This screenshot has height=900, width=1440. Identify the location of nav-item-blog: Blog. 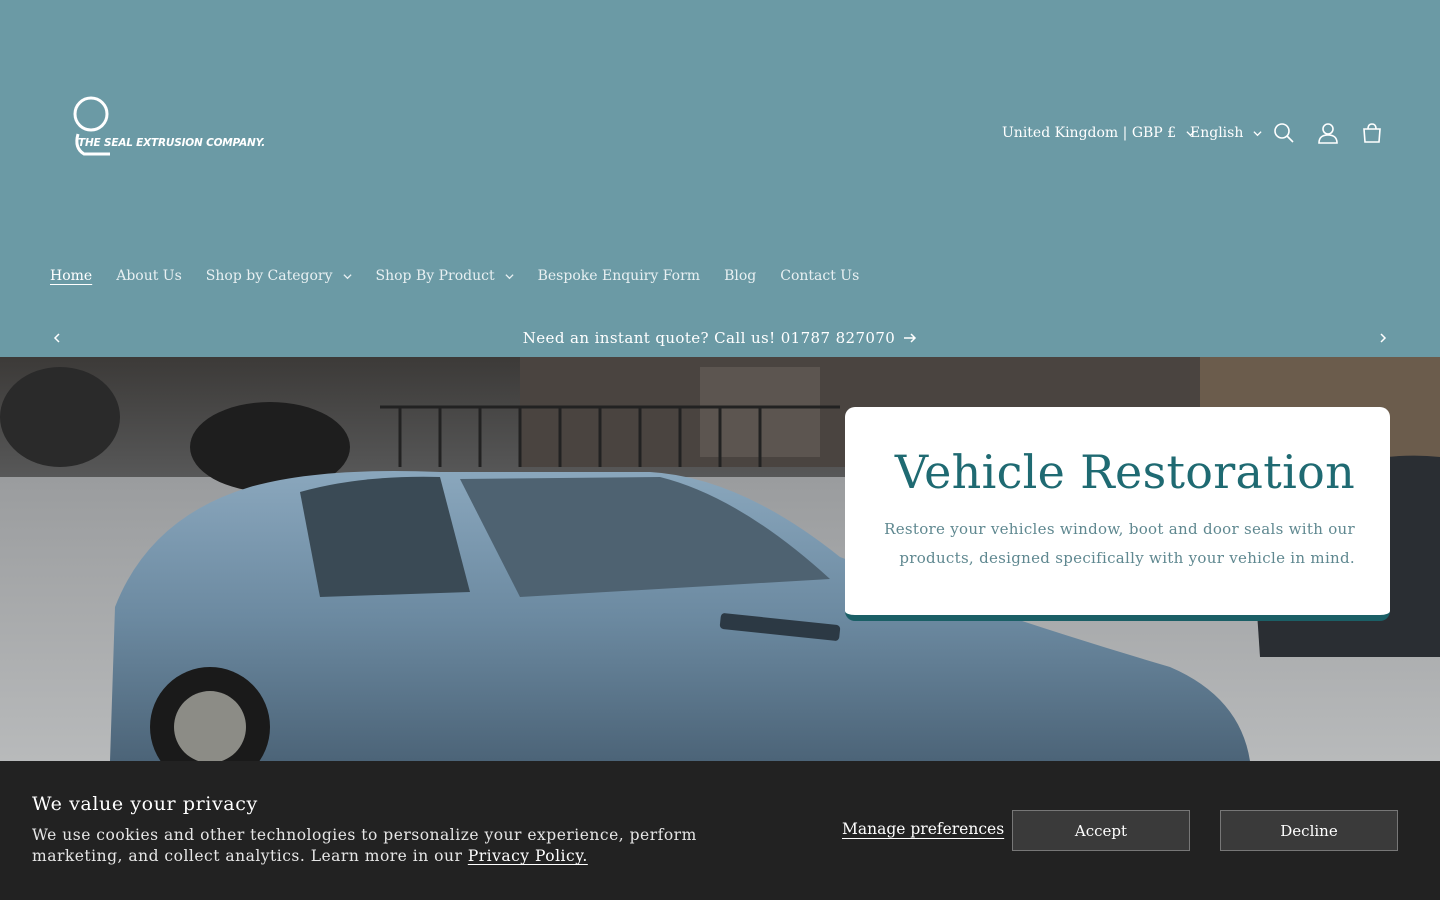
(740, 276).